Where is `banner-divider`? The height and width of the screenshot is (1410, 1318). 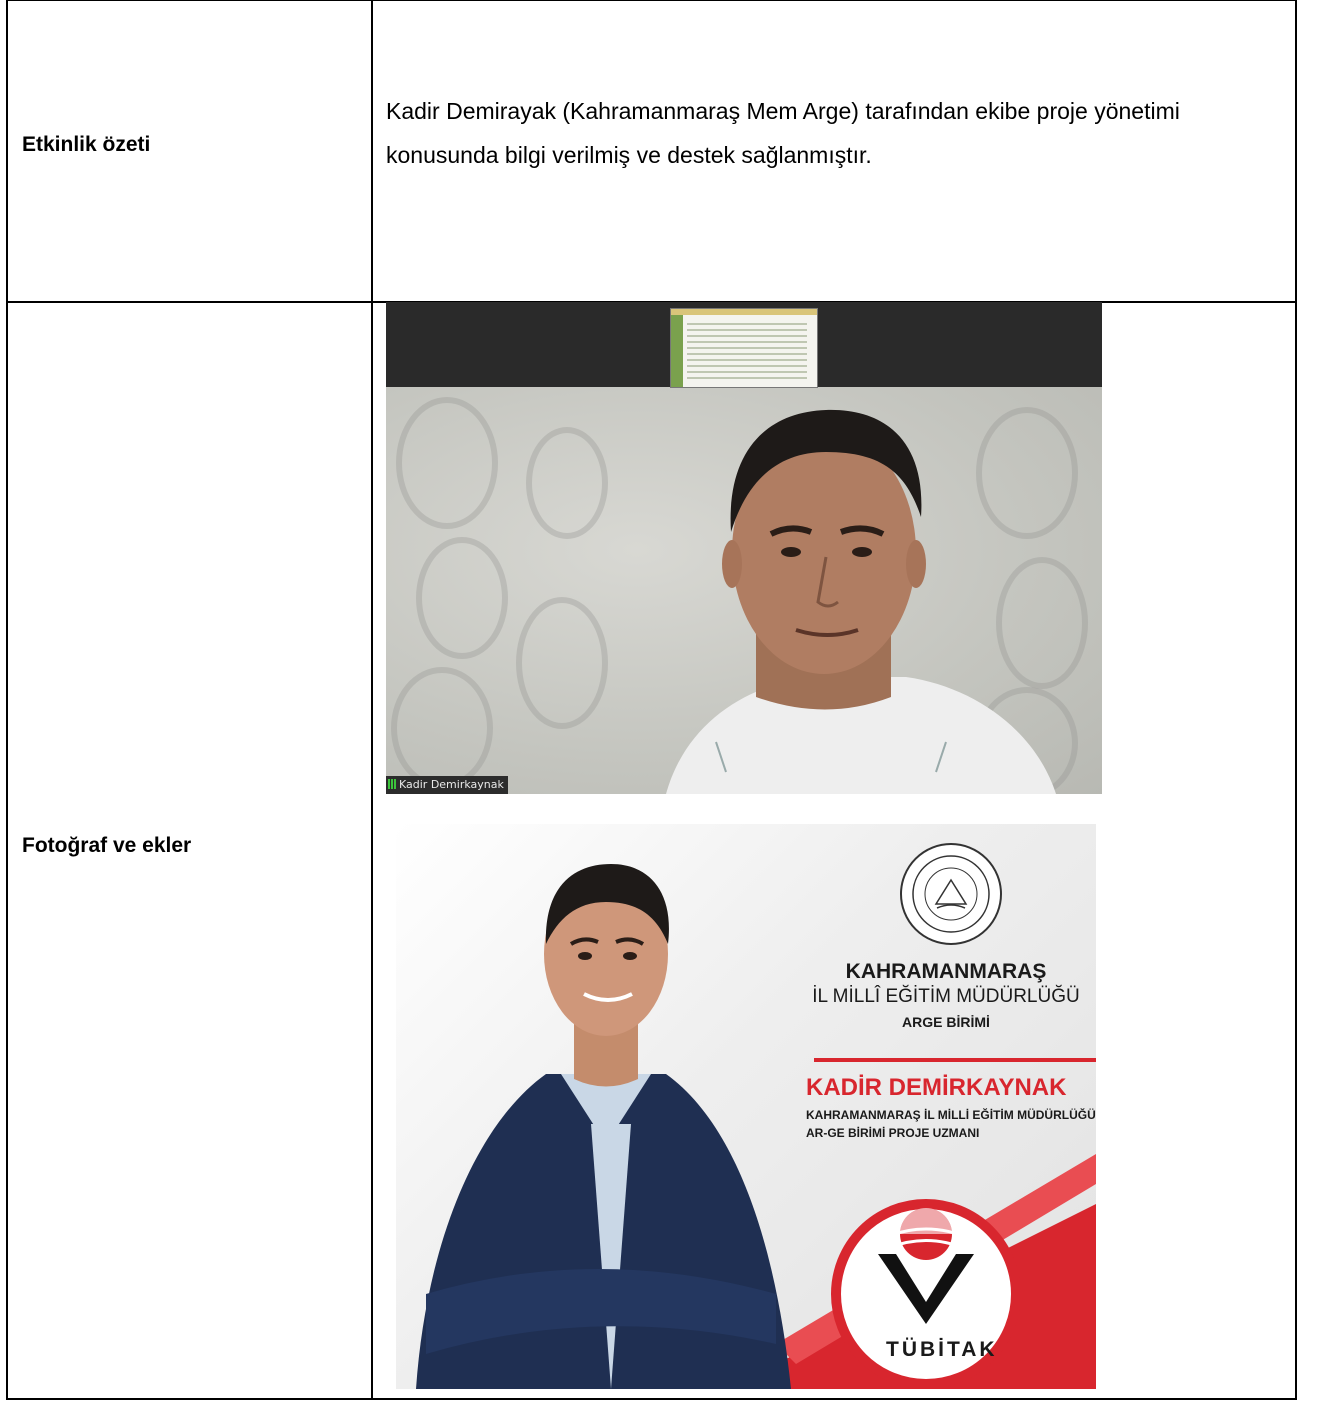 banner-divider is located at coordinates (955, 1060).